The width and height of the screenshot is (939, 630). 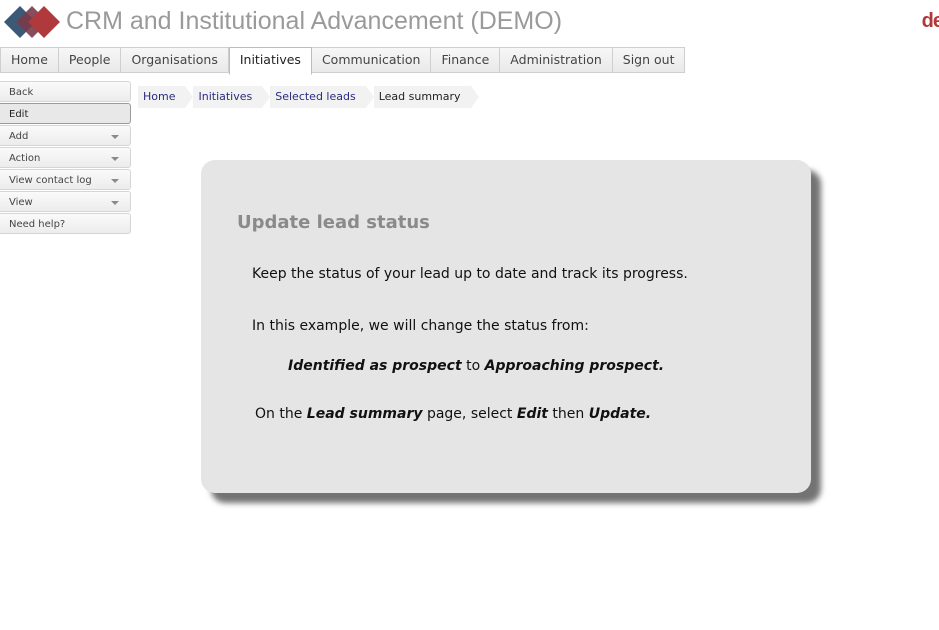 What do you see at coordinates (65, 113) in the screenshot?
I see `sidebar-item-edit: Edit` at bounding box center [65, 113].